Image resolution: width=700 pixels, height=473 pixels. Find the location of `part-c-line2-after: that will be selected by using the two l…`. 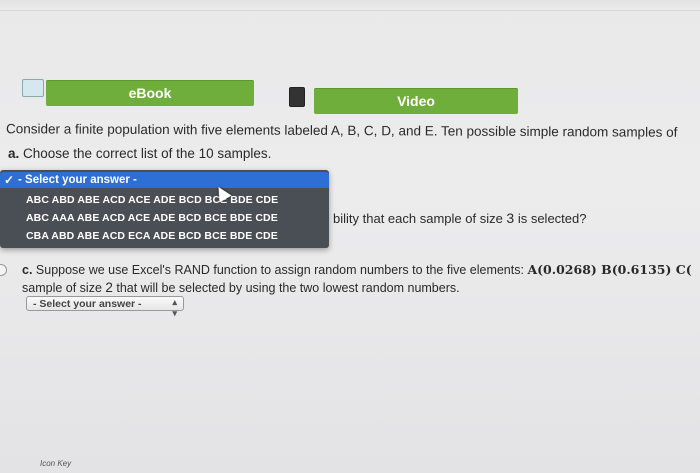

part-c-line2-after: that will be selected by using the two l… is located at coordinates (286, 288).